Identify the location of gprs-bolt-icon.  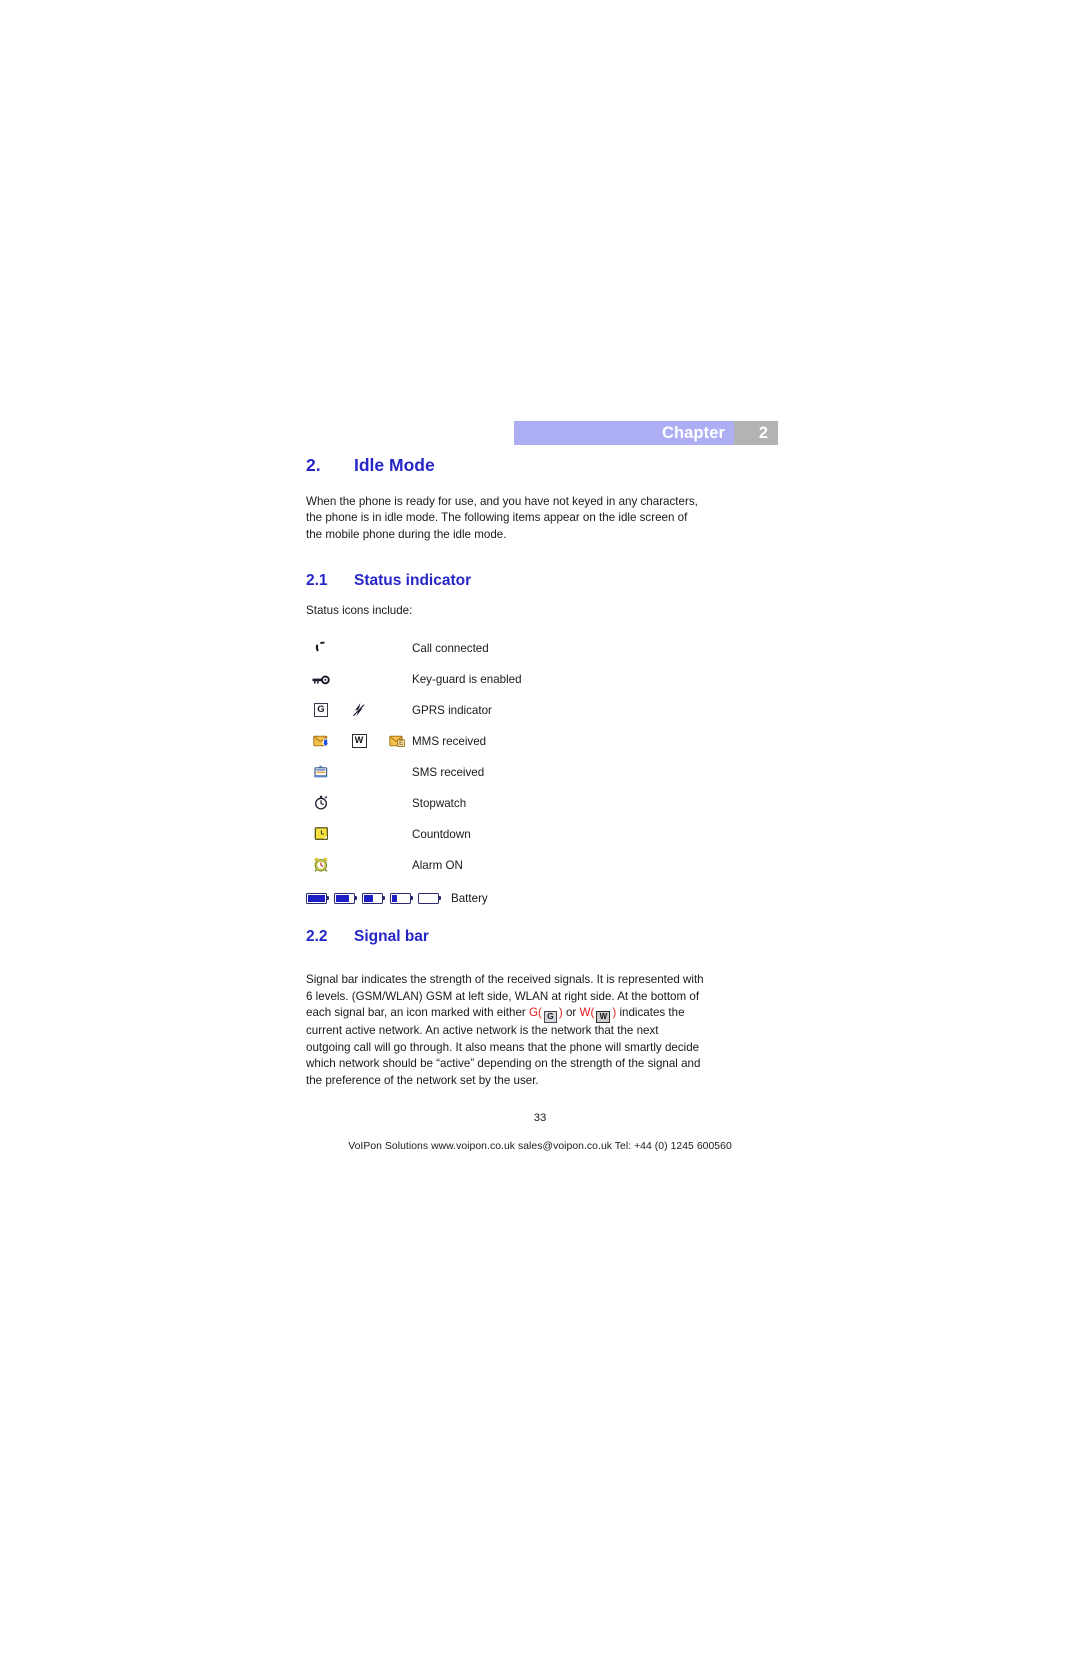
(359, 710).